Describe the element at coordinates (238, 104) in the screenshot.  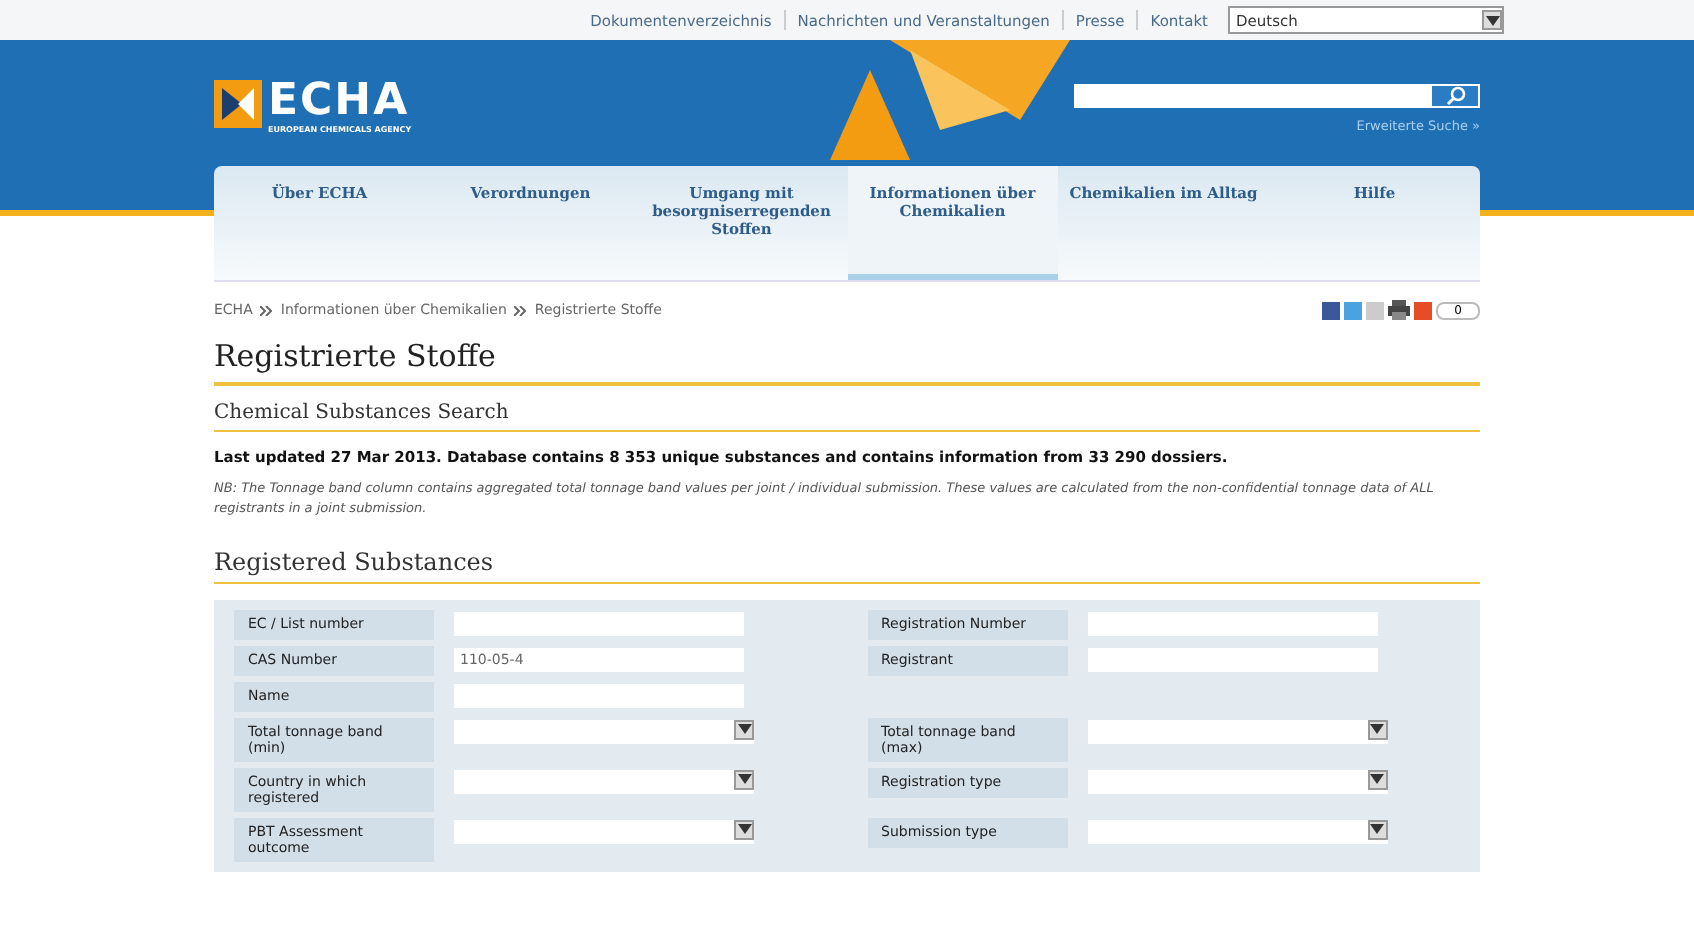
I see `logo-icon` at that location.